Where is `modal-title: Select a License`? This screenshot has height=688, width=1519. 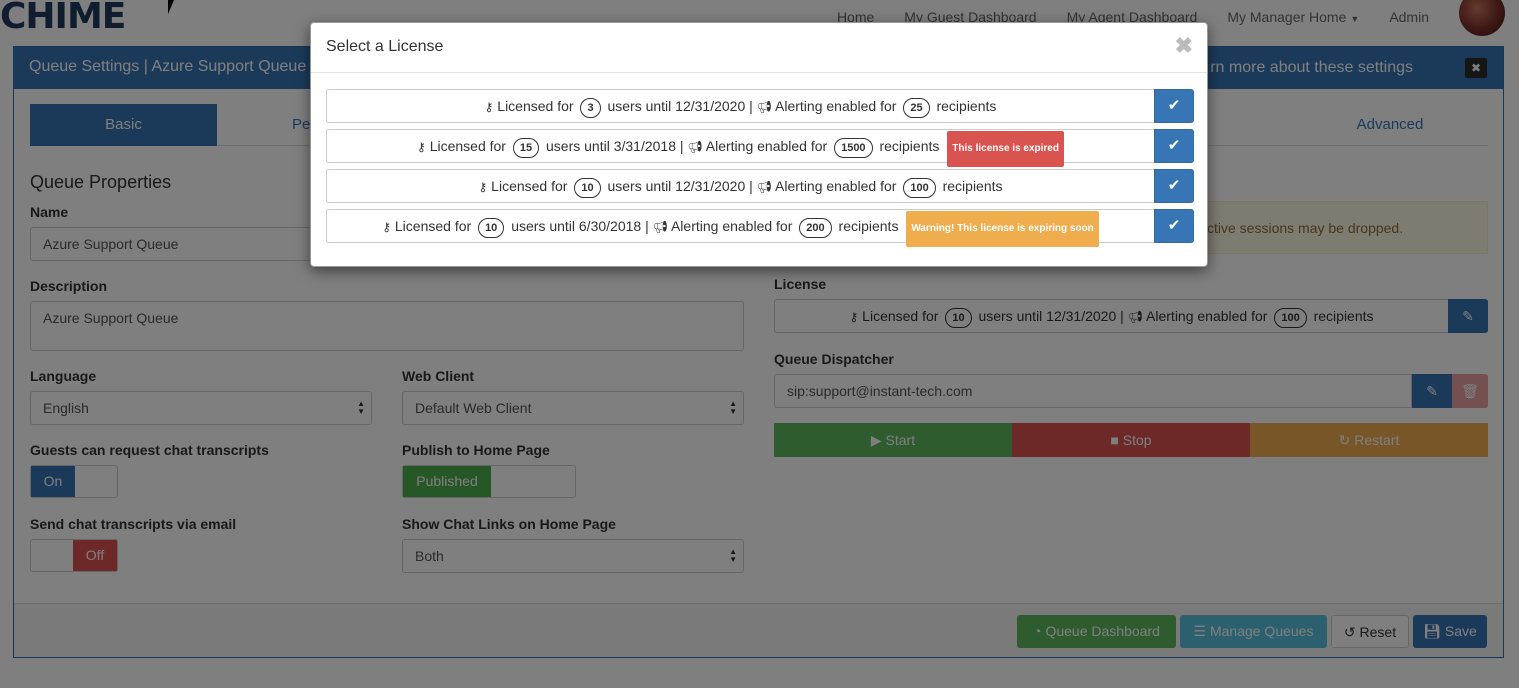 modal-title: Select a License is located at coordinates (385, 46).